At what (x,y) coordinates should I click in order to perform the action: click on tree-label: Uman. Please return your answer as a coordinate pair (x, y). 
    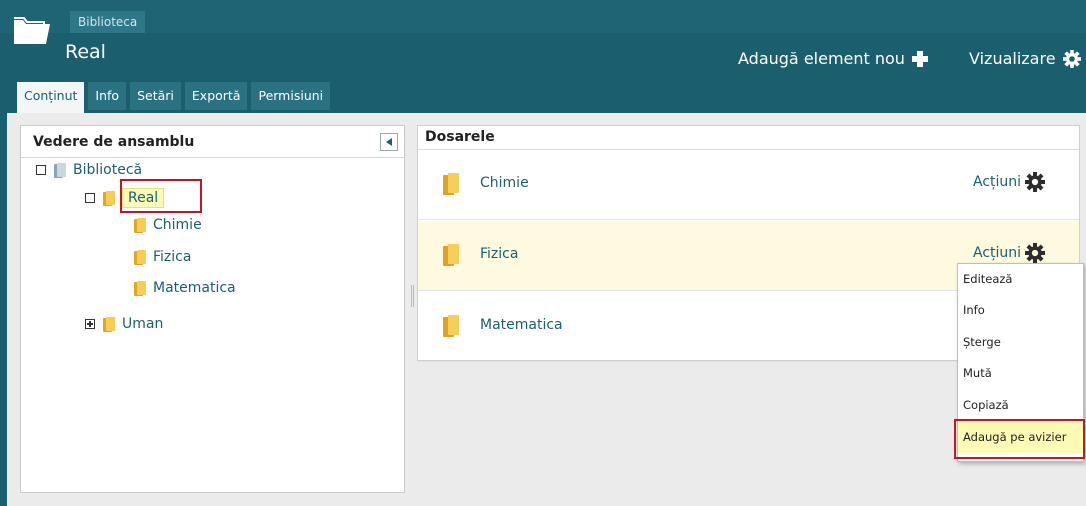
    Looking at the image, I should click on (142, 324).